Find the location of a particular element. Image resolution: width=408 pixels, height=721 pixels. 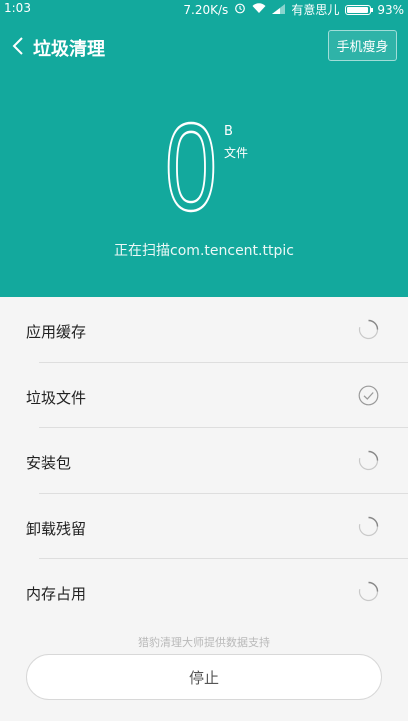

data-source-note: 猎豹清理大师提供数据支持 is located at coordinates (204, 642).